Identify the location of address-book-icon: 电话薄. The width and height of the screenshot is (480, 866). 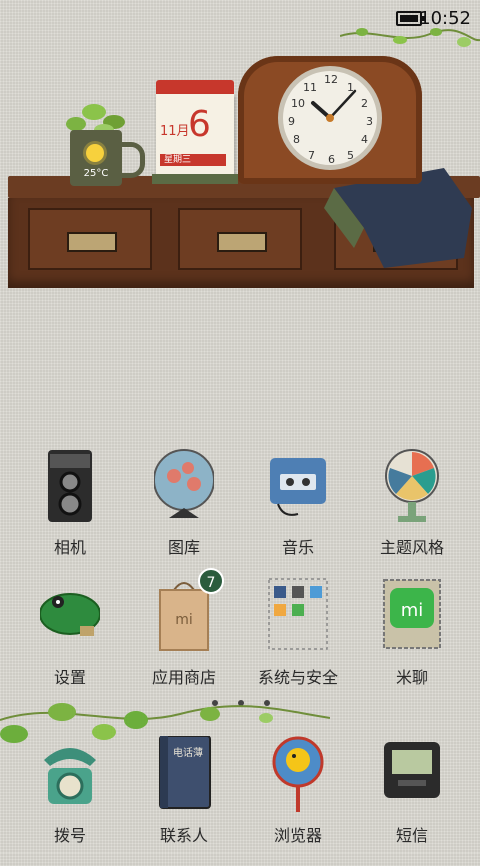
(185, 772).